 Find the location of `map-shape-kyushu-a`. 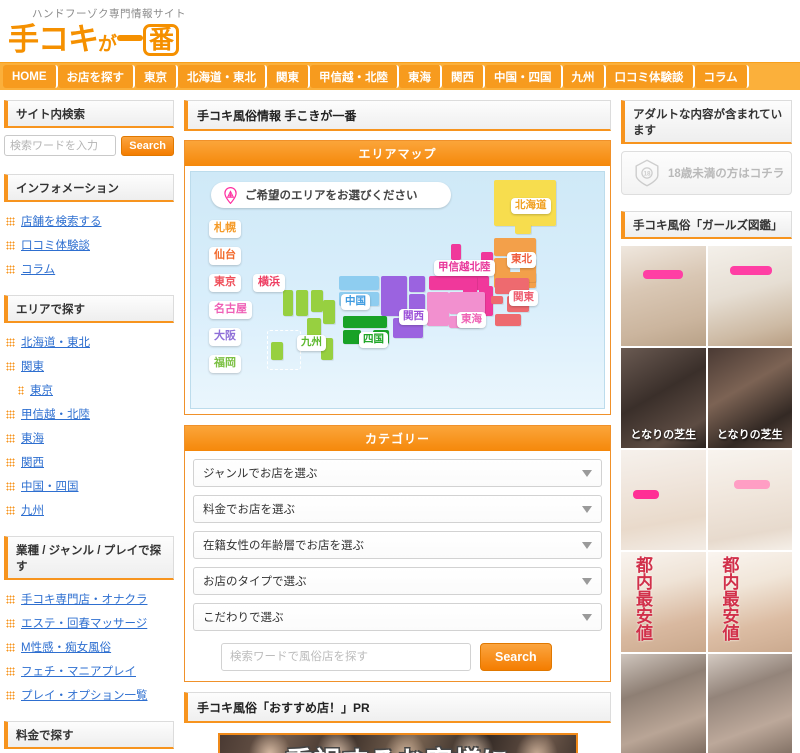

map-shape-kyushu-a is located at coordinates (288, 303).